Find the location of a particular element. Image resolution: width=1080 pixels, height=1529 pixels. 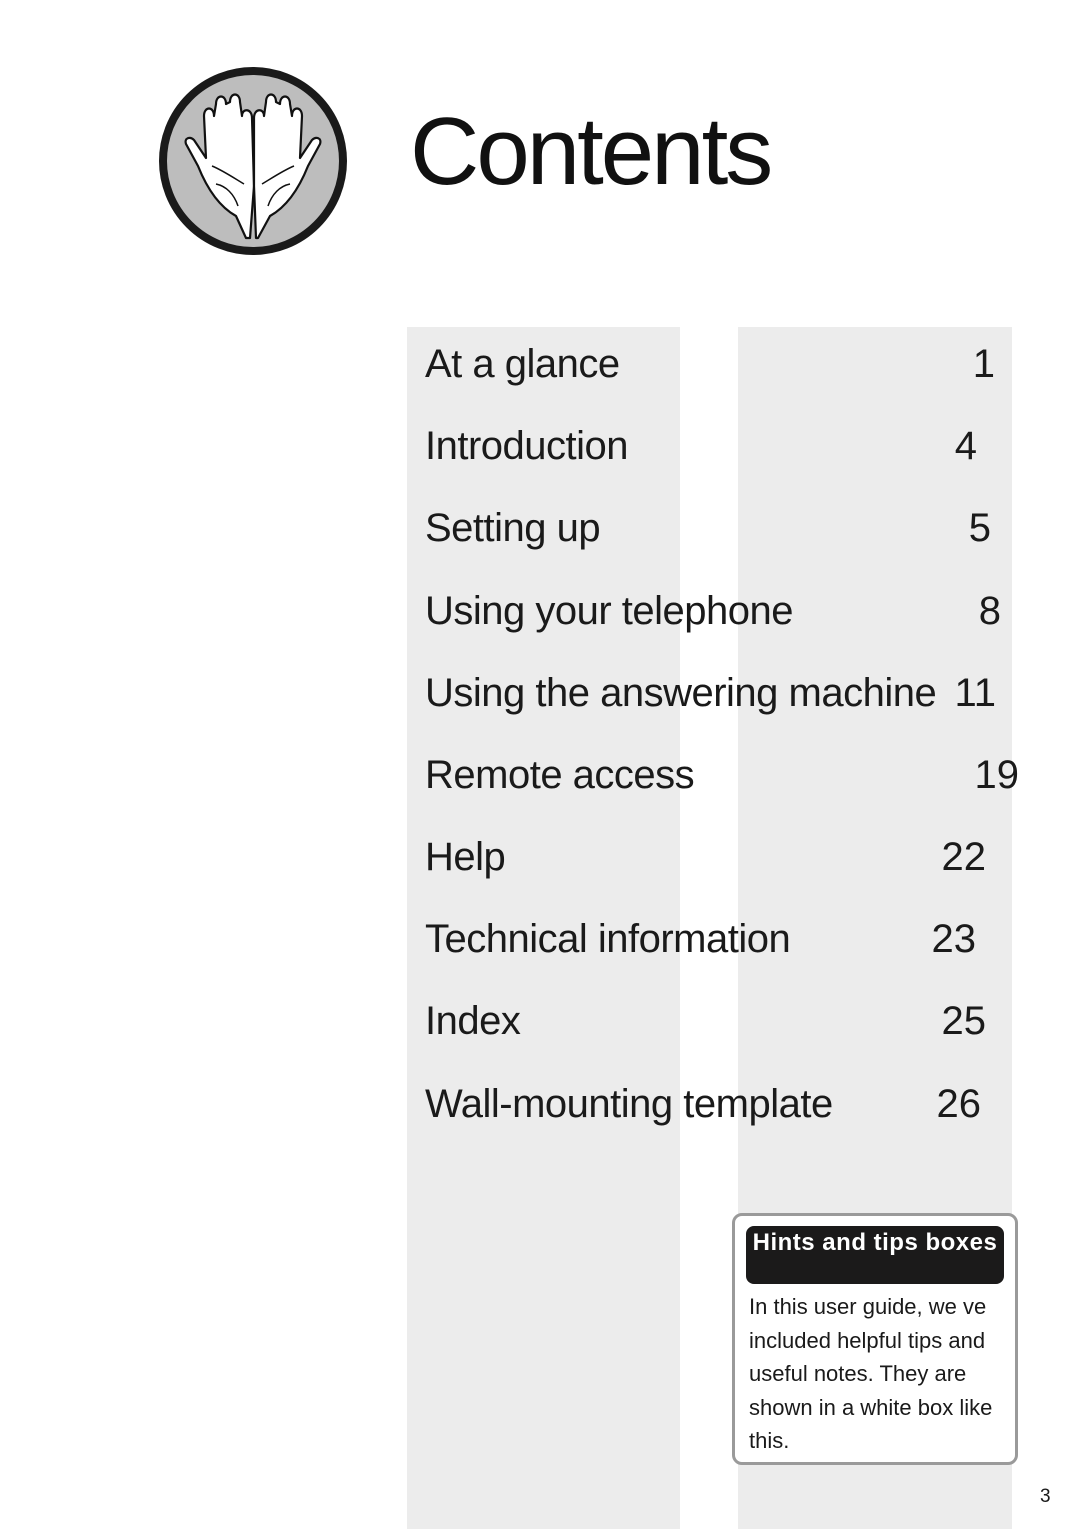

toc-entry: Using the answering machine 11 is located at coordinates (725, 693).